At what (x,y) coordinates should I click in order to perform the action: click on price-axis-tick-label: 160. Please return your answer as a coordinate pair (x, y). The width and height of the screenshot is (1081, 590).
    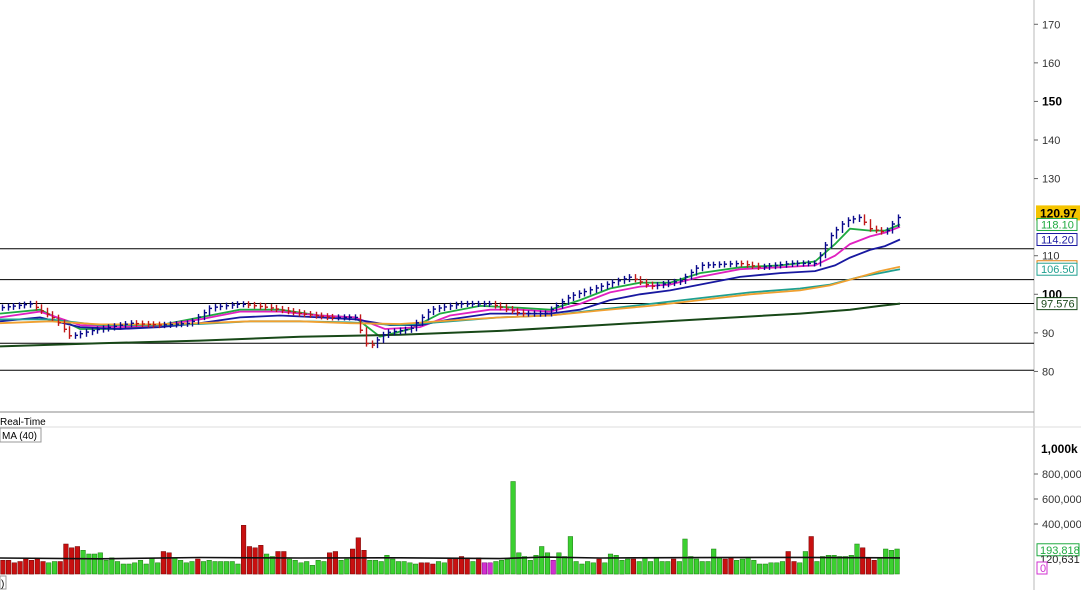
    Looking at the image, I should click on (1051, 64).